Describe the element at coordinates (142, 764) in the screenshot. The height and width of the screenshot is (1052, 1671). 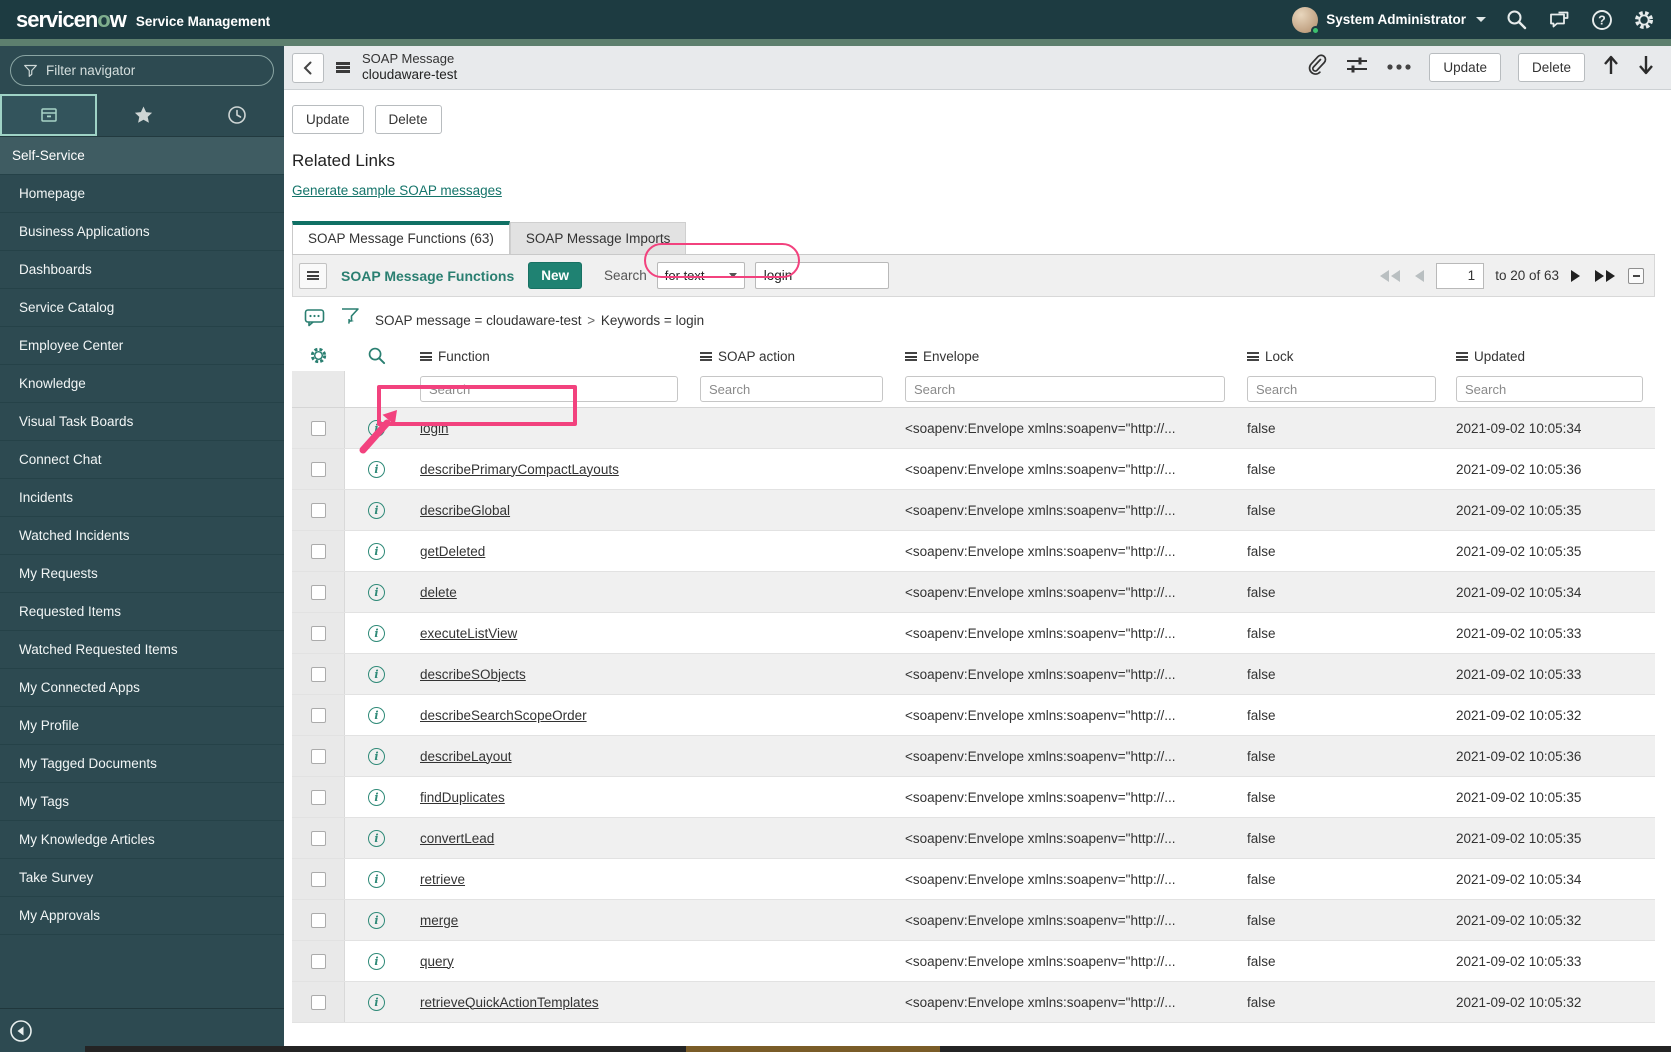
I see `sidebar-item: My Tagged Documents` at that location.